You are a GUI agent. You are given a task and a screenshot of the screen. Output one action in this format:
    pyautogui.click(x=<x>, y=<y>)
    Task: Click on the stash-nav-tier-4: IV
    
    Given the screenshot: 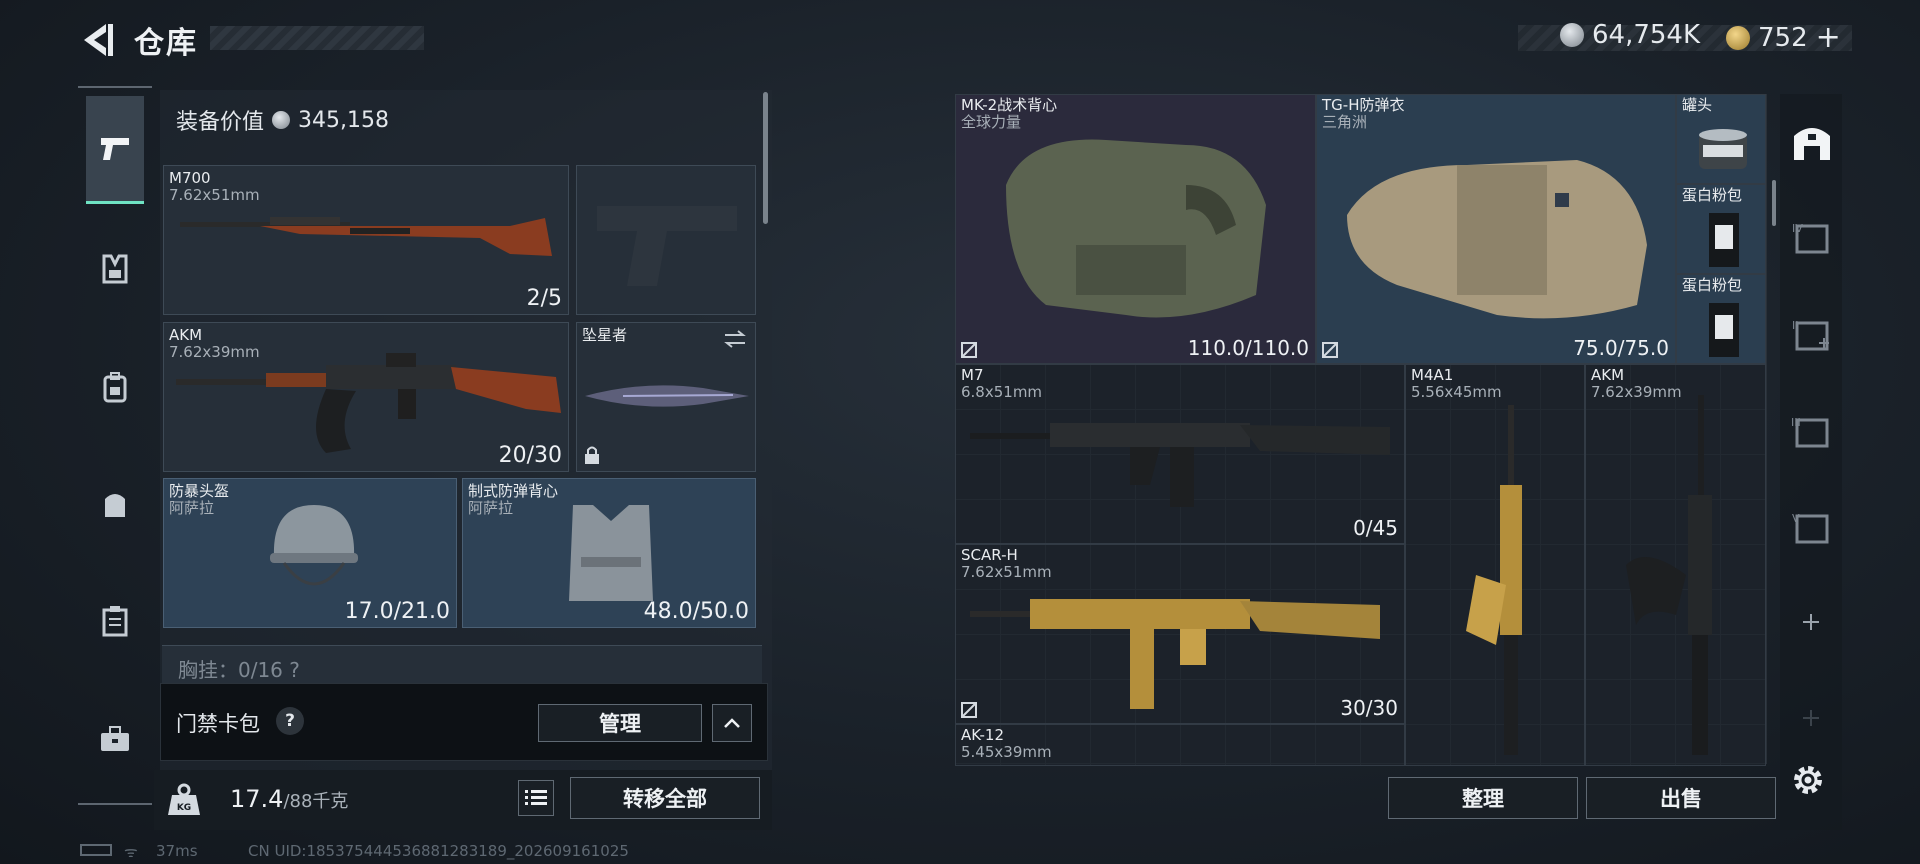 What is the action you would take?
    pyautogui.click(x=1811, y=238)
    